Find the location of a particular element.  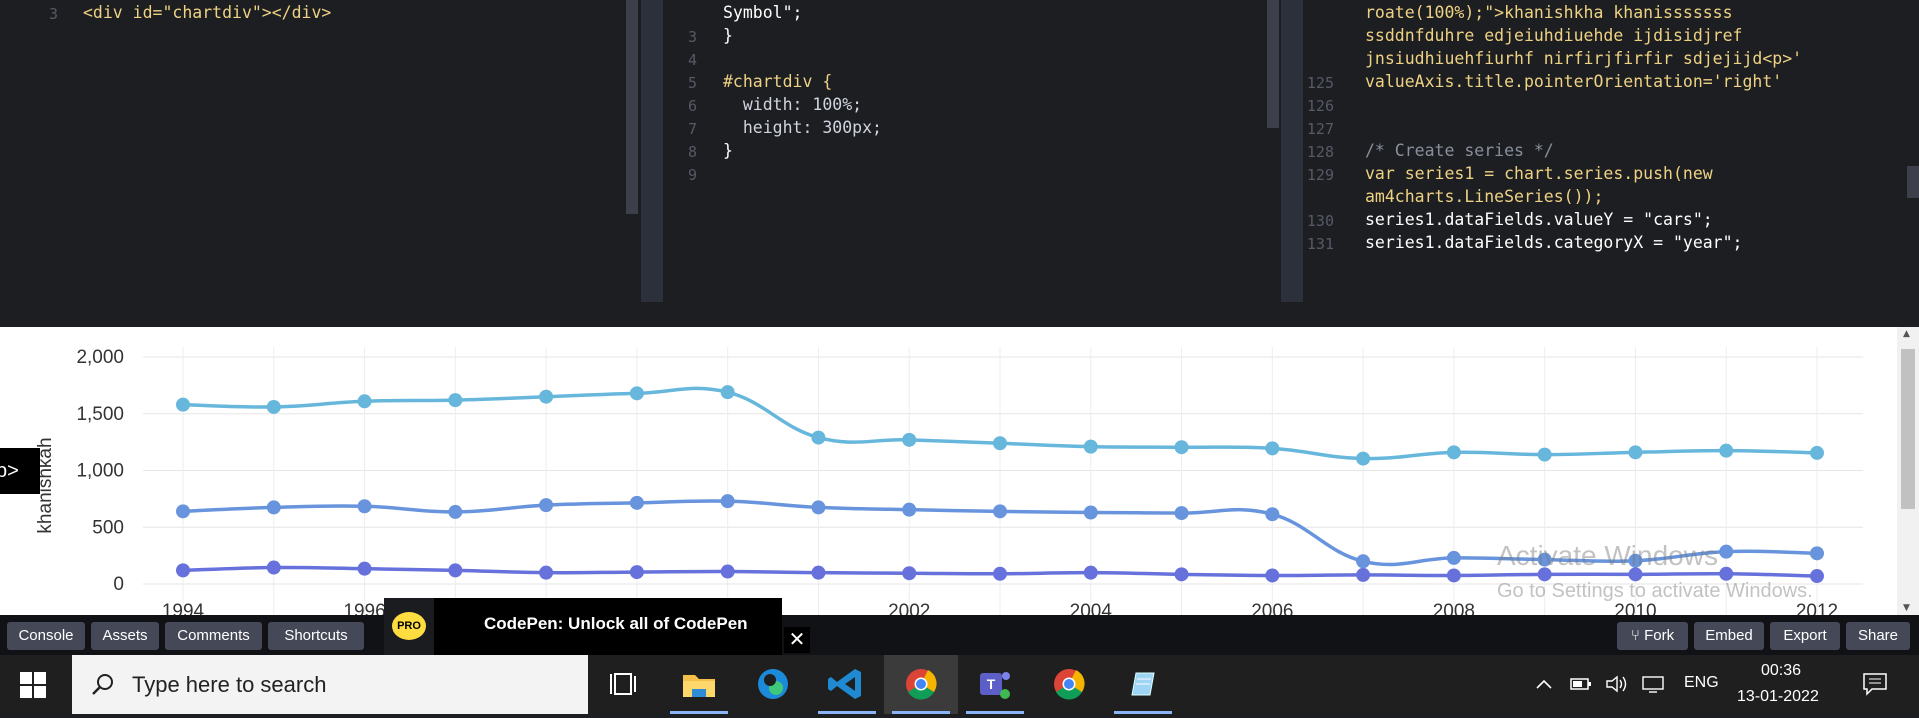

x-tick-label: 2002 is located at coordinates (909, 608).